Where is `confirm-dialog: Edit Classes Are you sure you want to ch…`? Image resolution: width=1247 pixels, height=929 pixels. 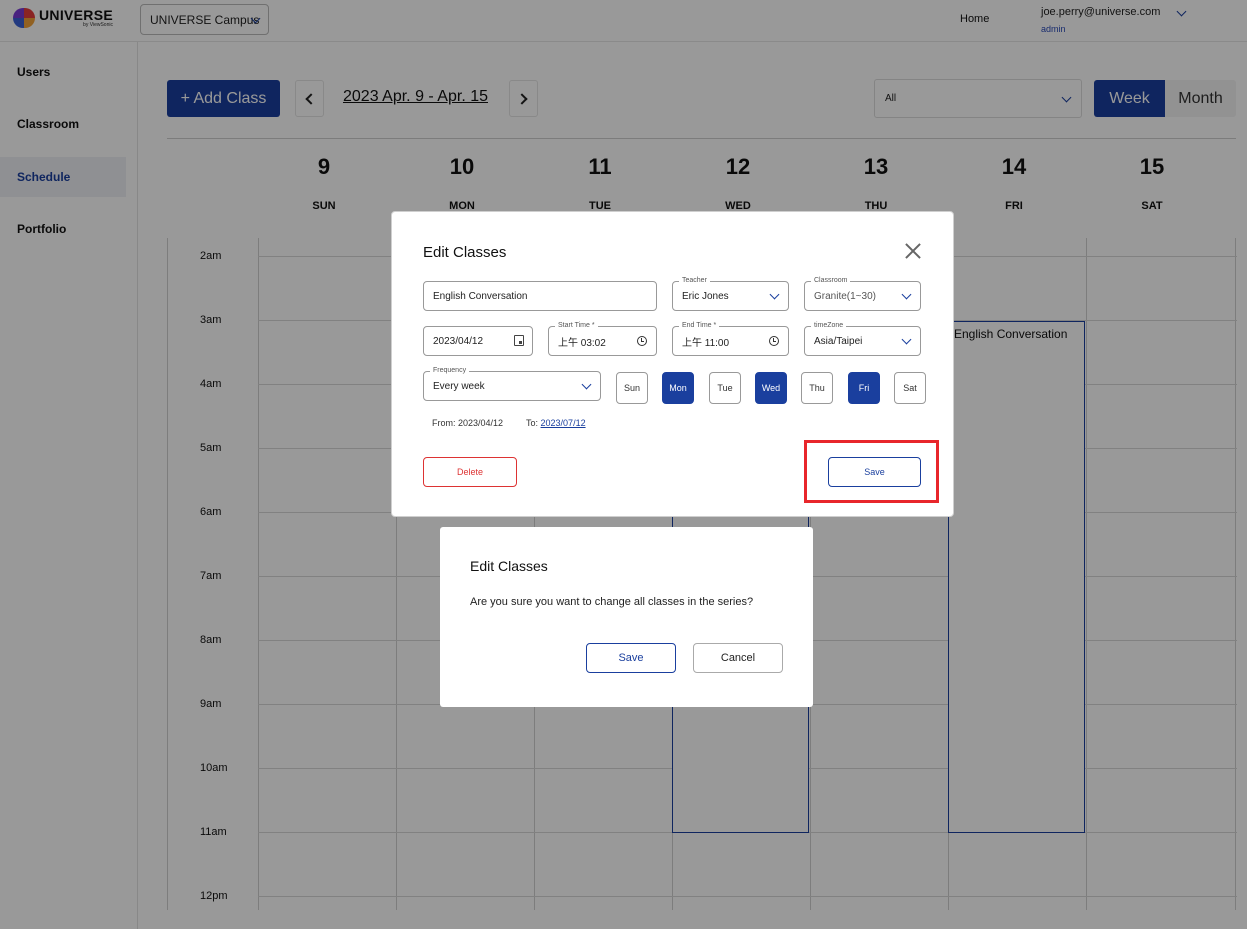
confirm-dialog: Edit Classes Are you sure you want to ch… is located at coordinates (626, 617).